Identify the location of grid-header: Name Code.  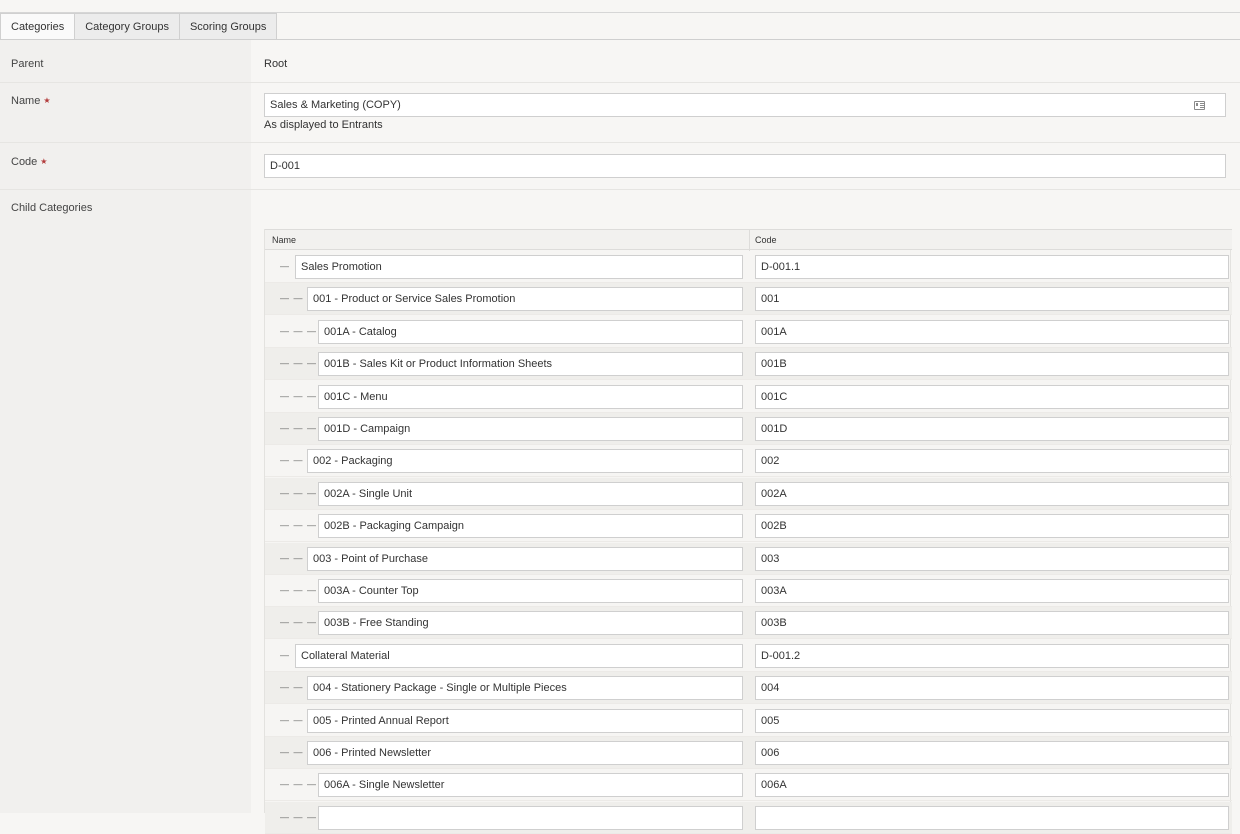
(748, 240).